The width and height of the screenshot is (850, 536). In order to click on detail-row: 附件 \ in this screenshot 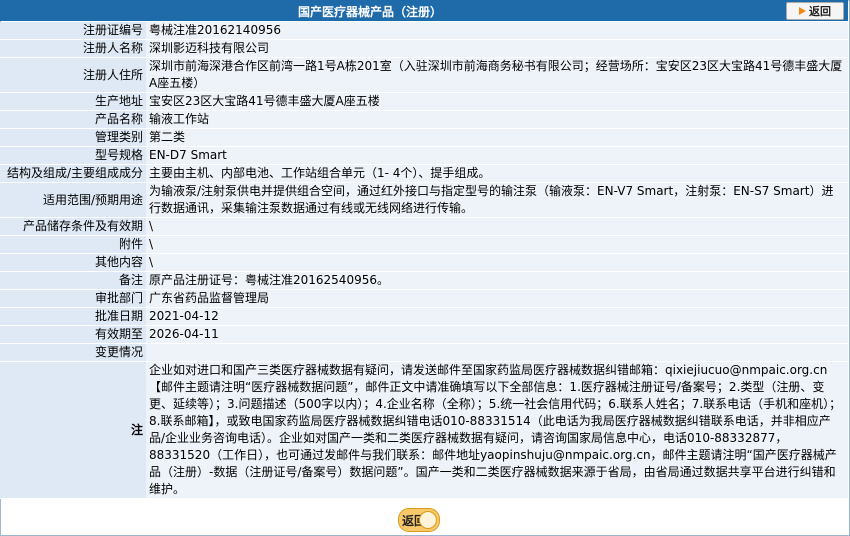, I will do `click(424, 244)`.